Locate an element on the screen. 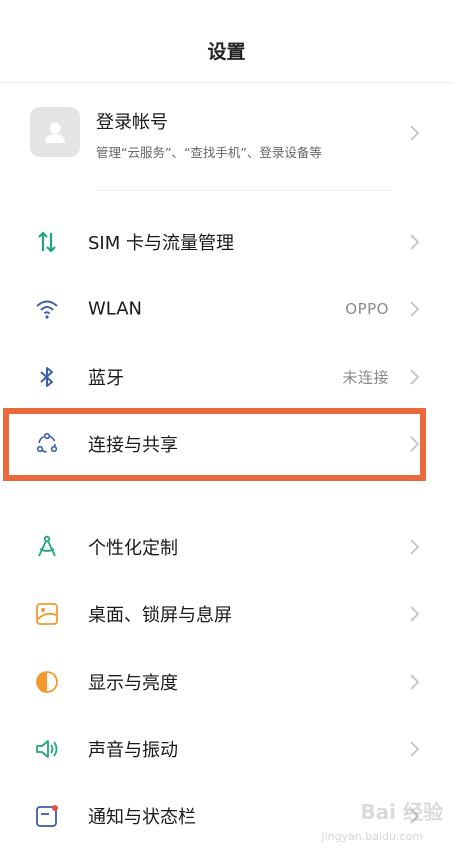 This screenshot has height=853, width=453. wlan-status: OPPO is located at coordinates (367, 309).